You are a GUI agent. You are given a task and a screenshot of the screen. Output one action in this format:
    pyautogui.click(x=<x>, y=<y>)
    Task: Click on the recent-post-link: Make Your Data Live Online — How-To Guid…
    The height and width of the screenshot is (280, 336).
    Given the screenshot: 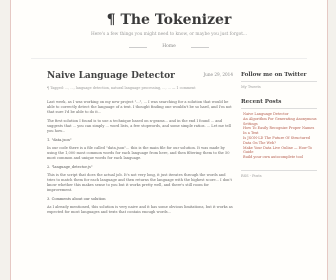 What is the action you would take?
    pyautogui.click(x=279, y=151)
    